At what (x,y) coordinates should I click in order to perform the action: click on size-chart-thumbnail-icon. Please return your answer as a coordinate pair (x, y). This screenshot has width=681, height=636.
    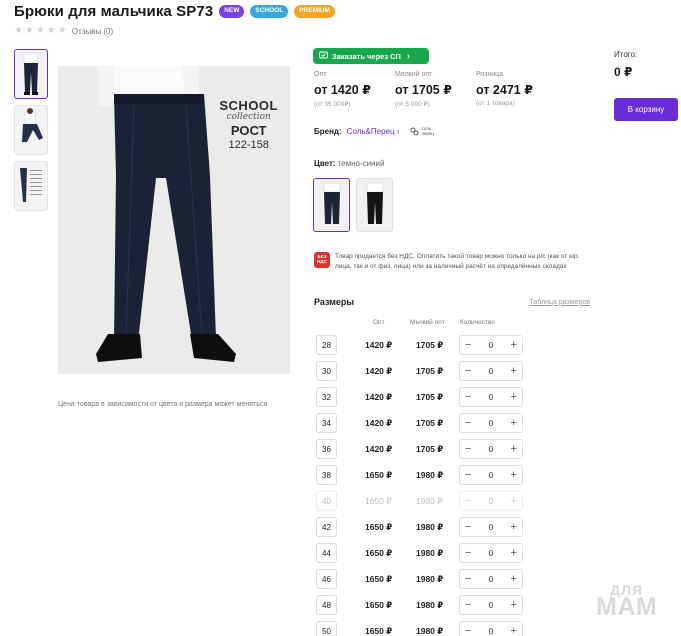
    Looking at the image, I should click on (31, 185).